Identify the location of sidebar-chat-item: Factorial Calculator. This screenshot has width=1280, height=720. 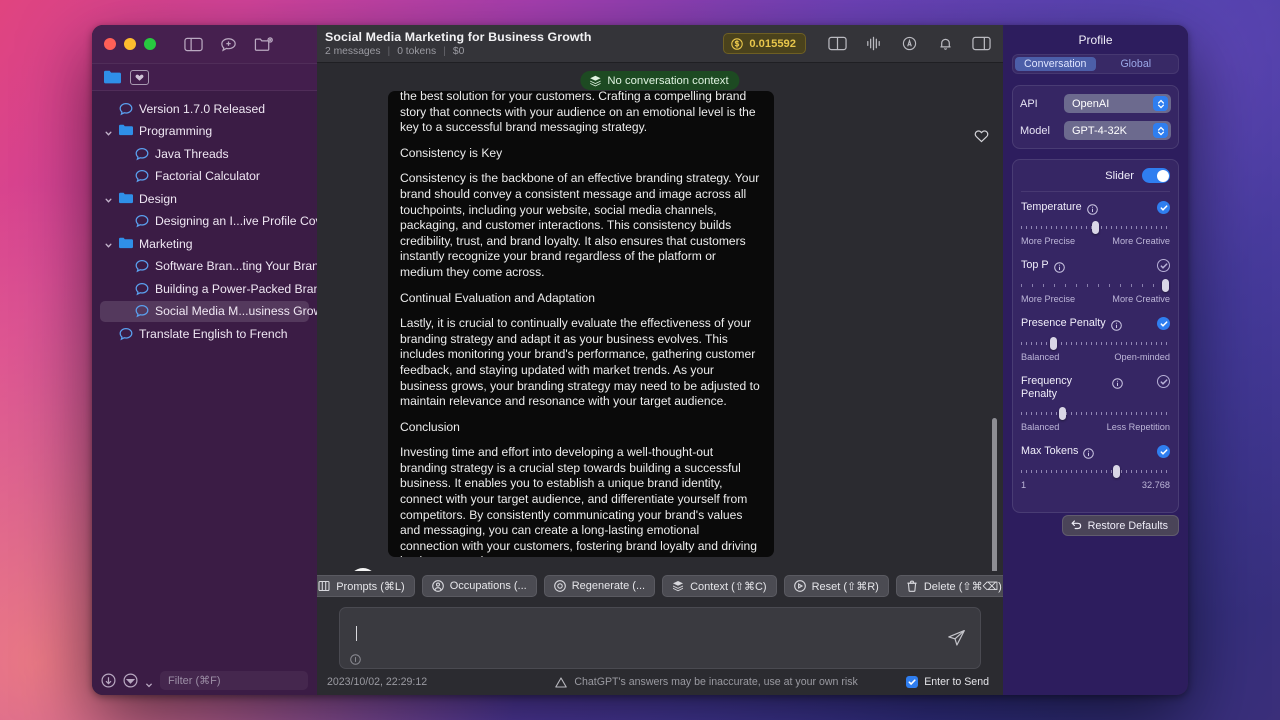
(204, 176).